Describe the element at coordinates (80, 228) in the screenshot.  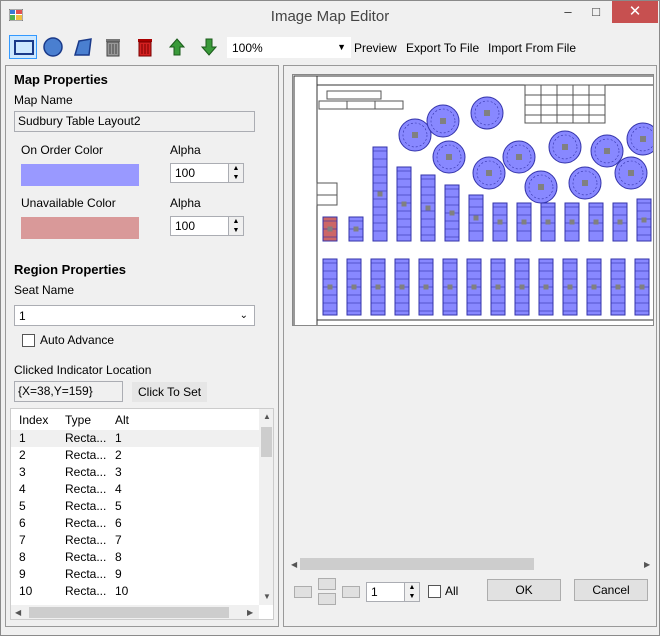
I see `unavailable-color-swatch` at that location.